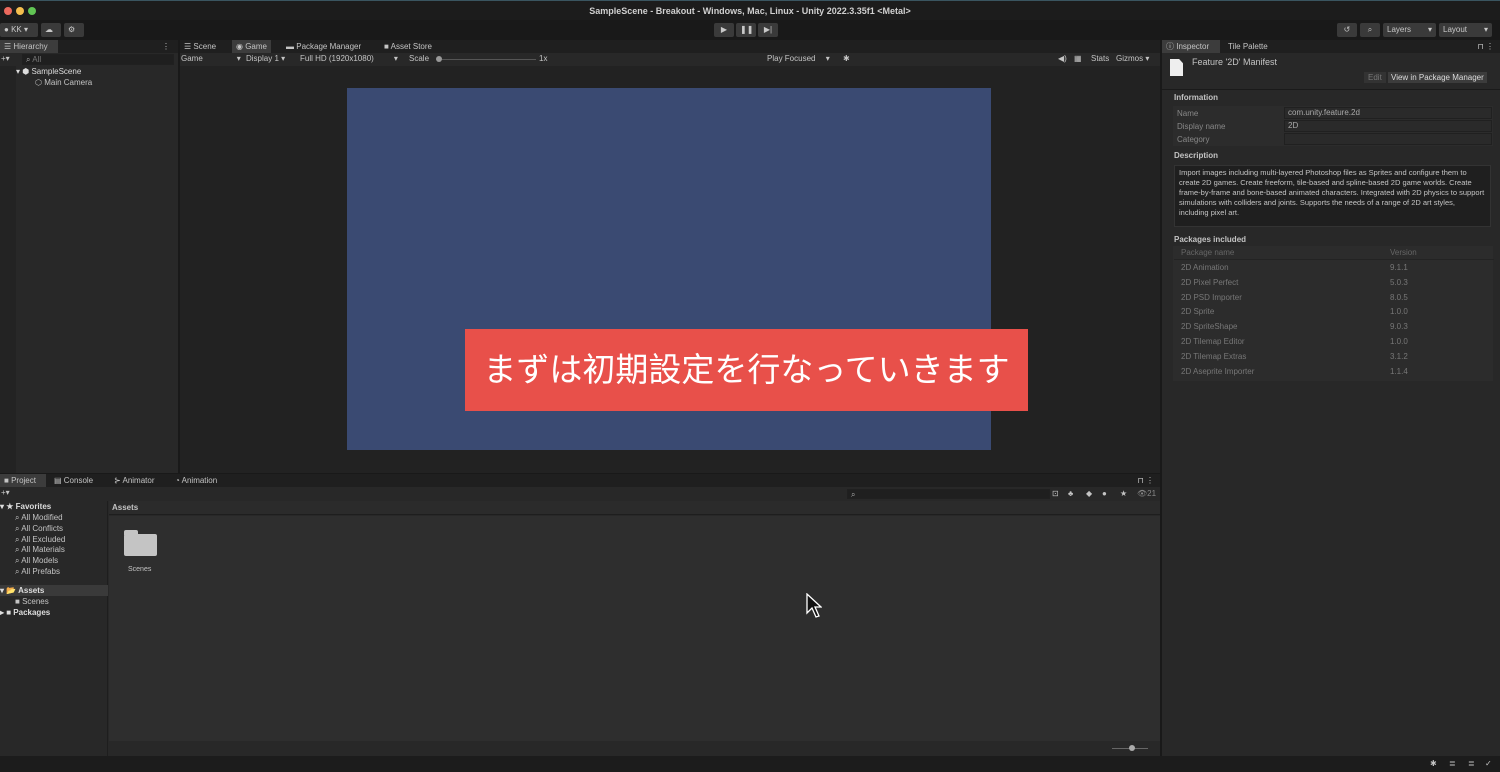 This screenshot has height=772, width=1500. I want to click on display-name-field: 2D, so click(1388, 126).